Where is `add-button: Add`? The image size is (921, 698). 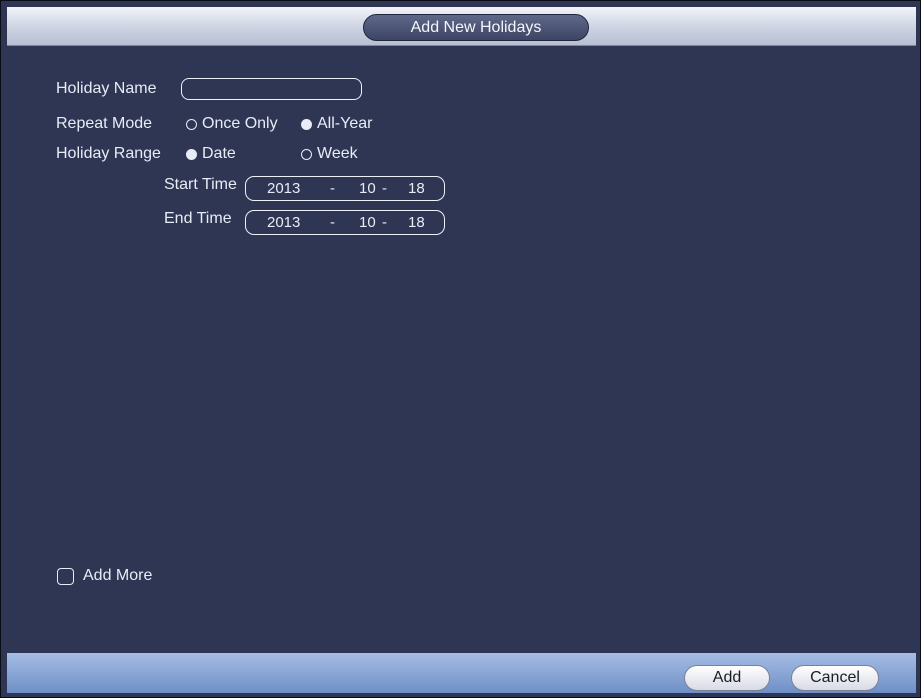
add-button: Add is located at coordinates (727, 678).